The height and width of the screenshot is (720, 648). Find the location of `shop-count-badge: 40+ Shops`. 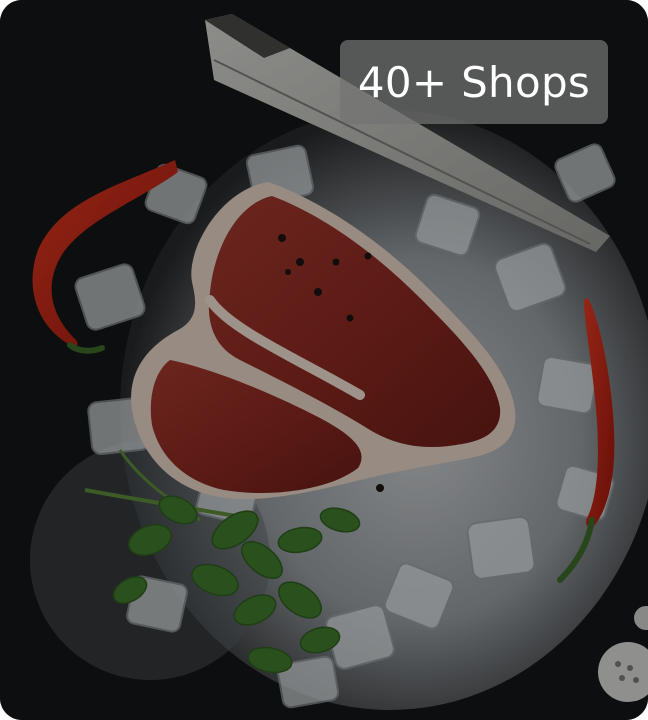

shop-count-badge: 40+ Shops is located at coordinates (474, 82).